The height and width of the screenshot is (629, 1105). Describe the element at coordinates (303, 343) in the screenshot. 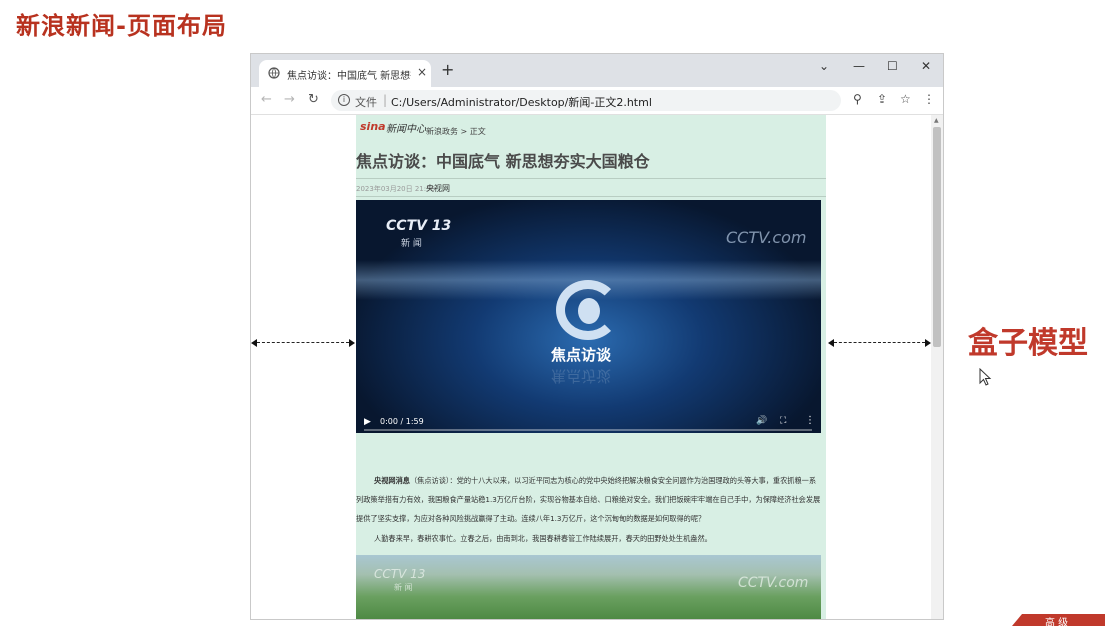

I see `arrow-left-margin` at that location.